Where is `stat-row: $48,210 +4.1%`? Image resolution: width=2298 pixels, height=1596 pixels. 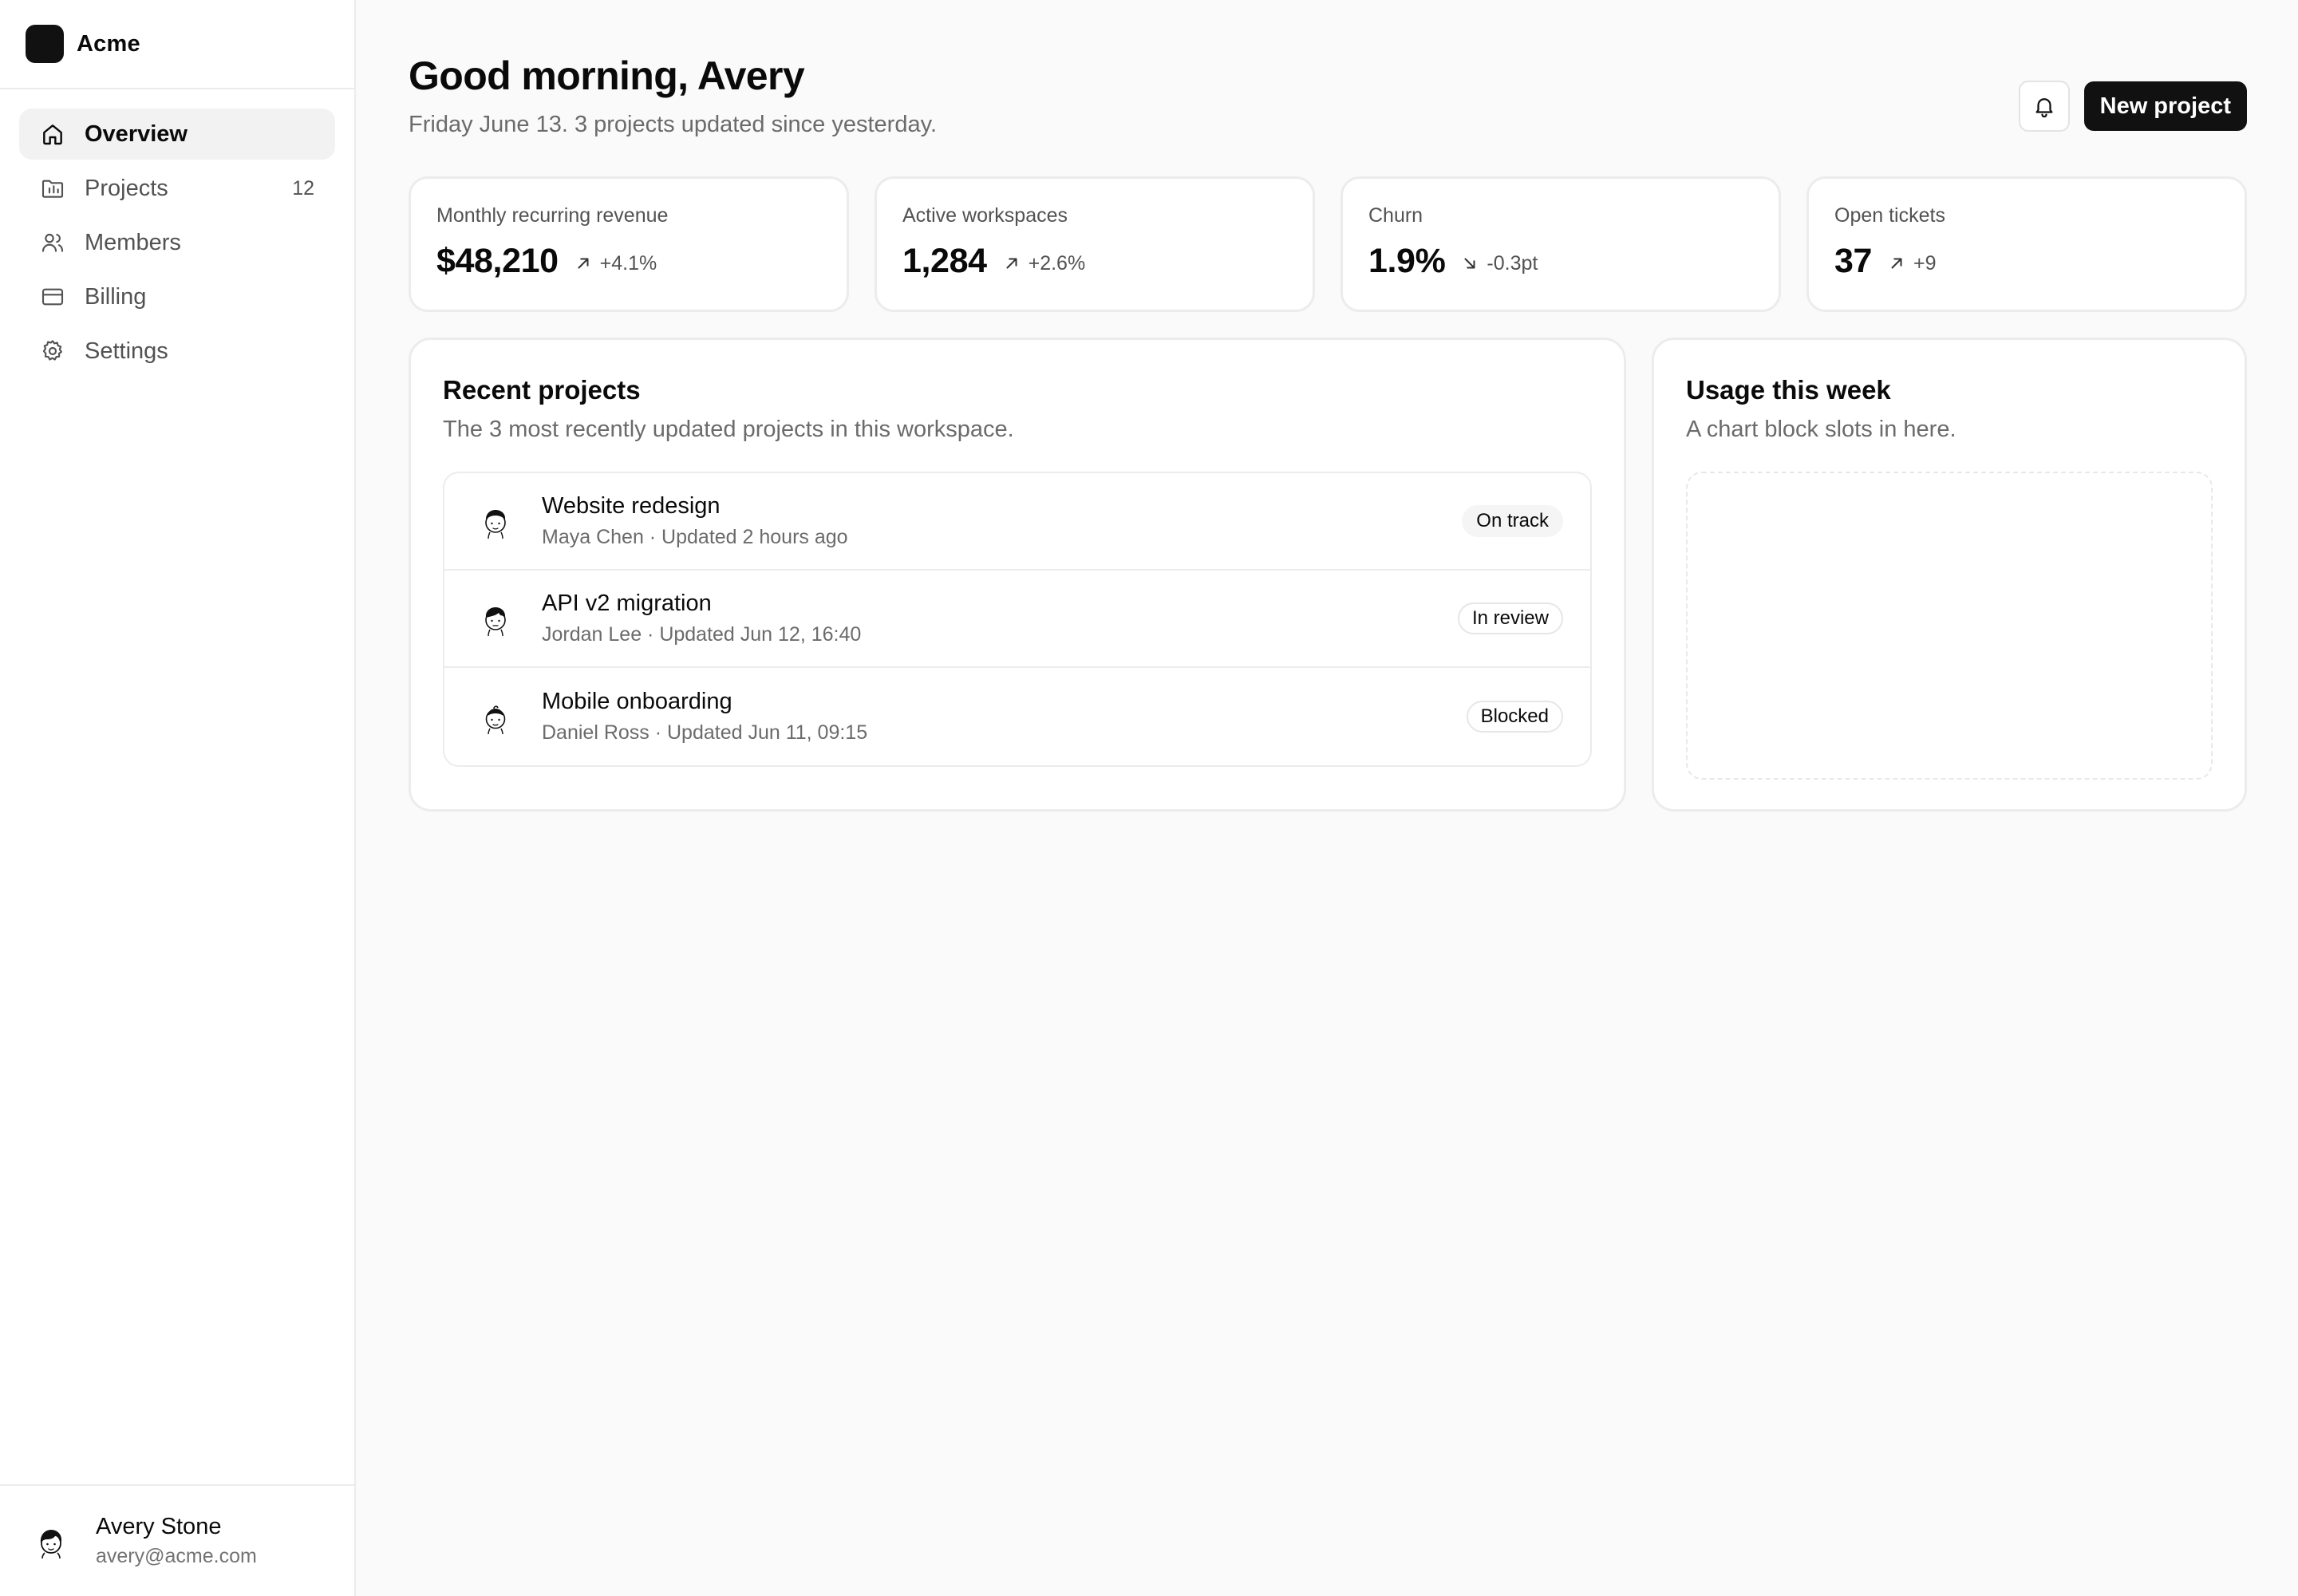
stat-row: $48,210 +4.1% is located at coordinates (628, 261).